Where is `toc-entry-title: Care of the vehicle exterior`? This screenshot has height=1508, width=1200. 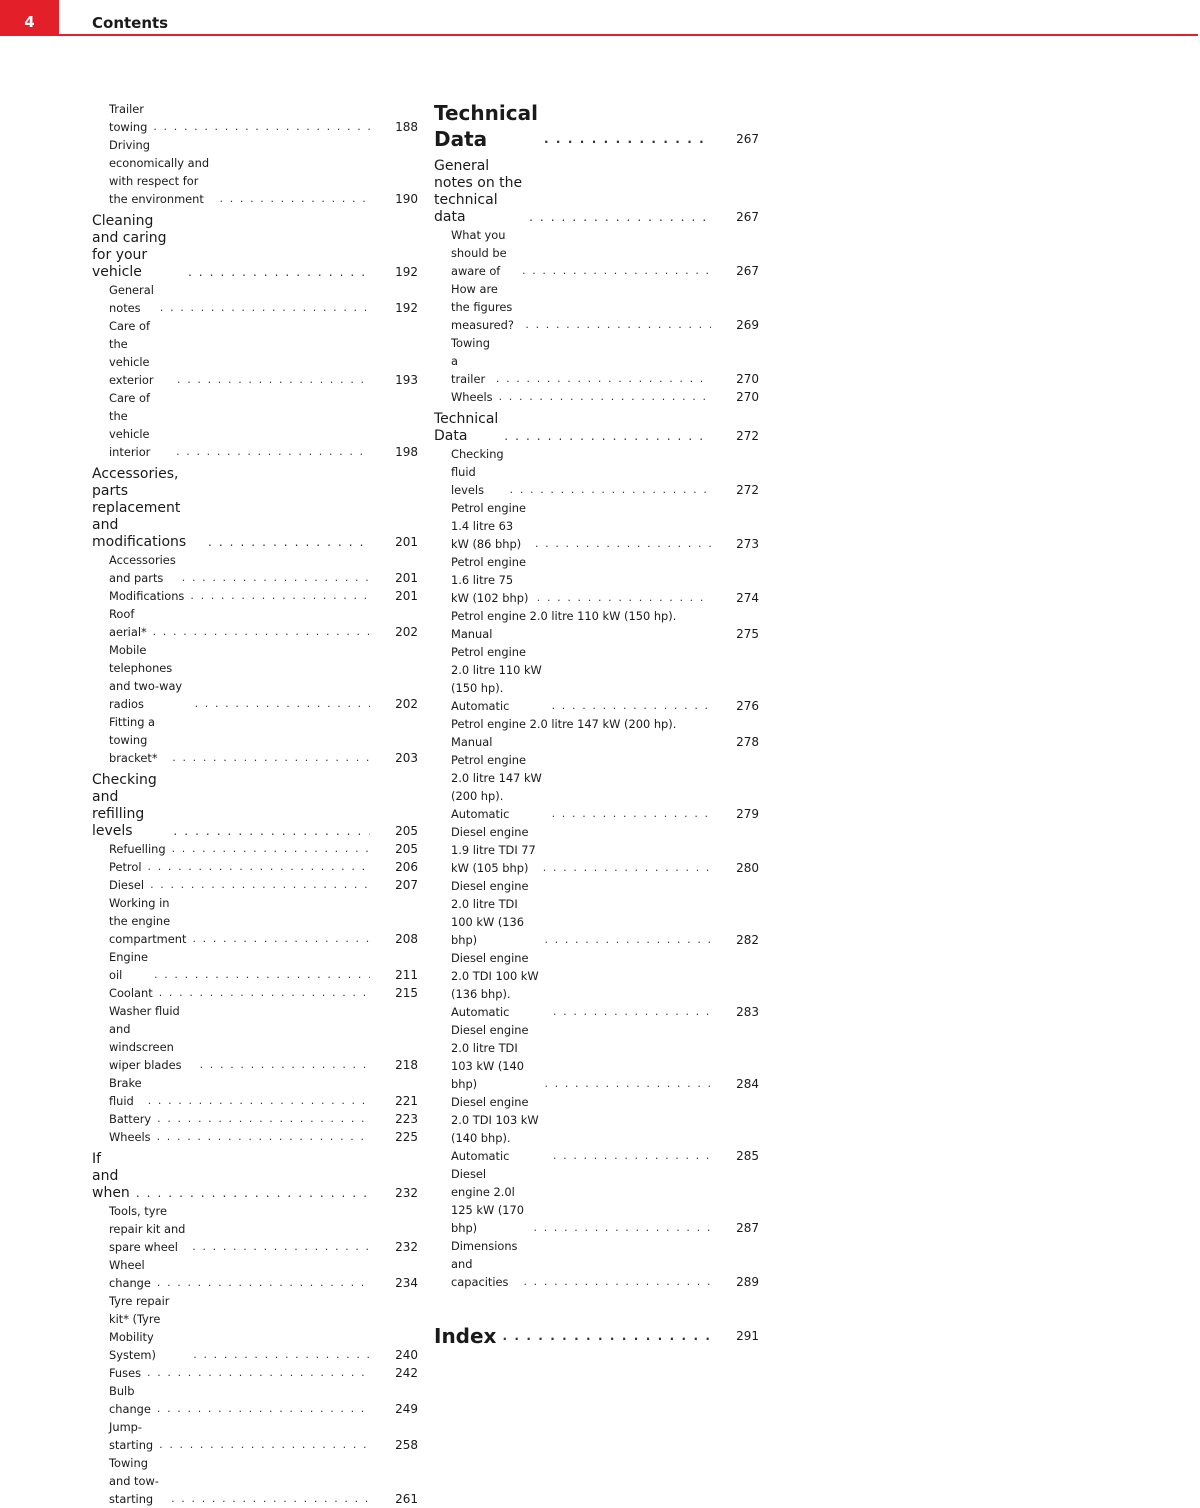
toc-entry-title: Care of the vehicle exterior is located at coordinates (131, 353).